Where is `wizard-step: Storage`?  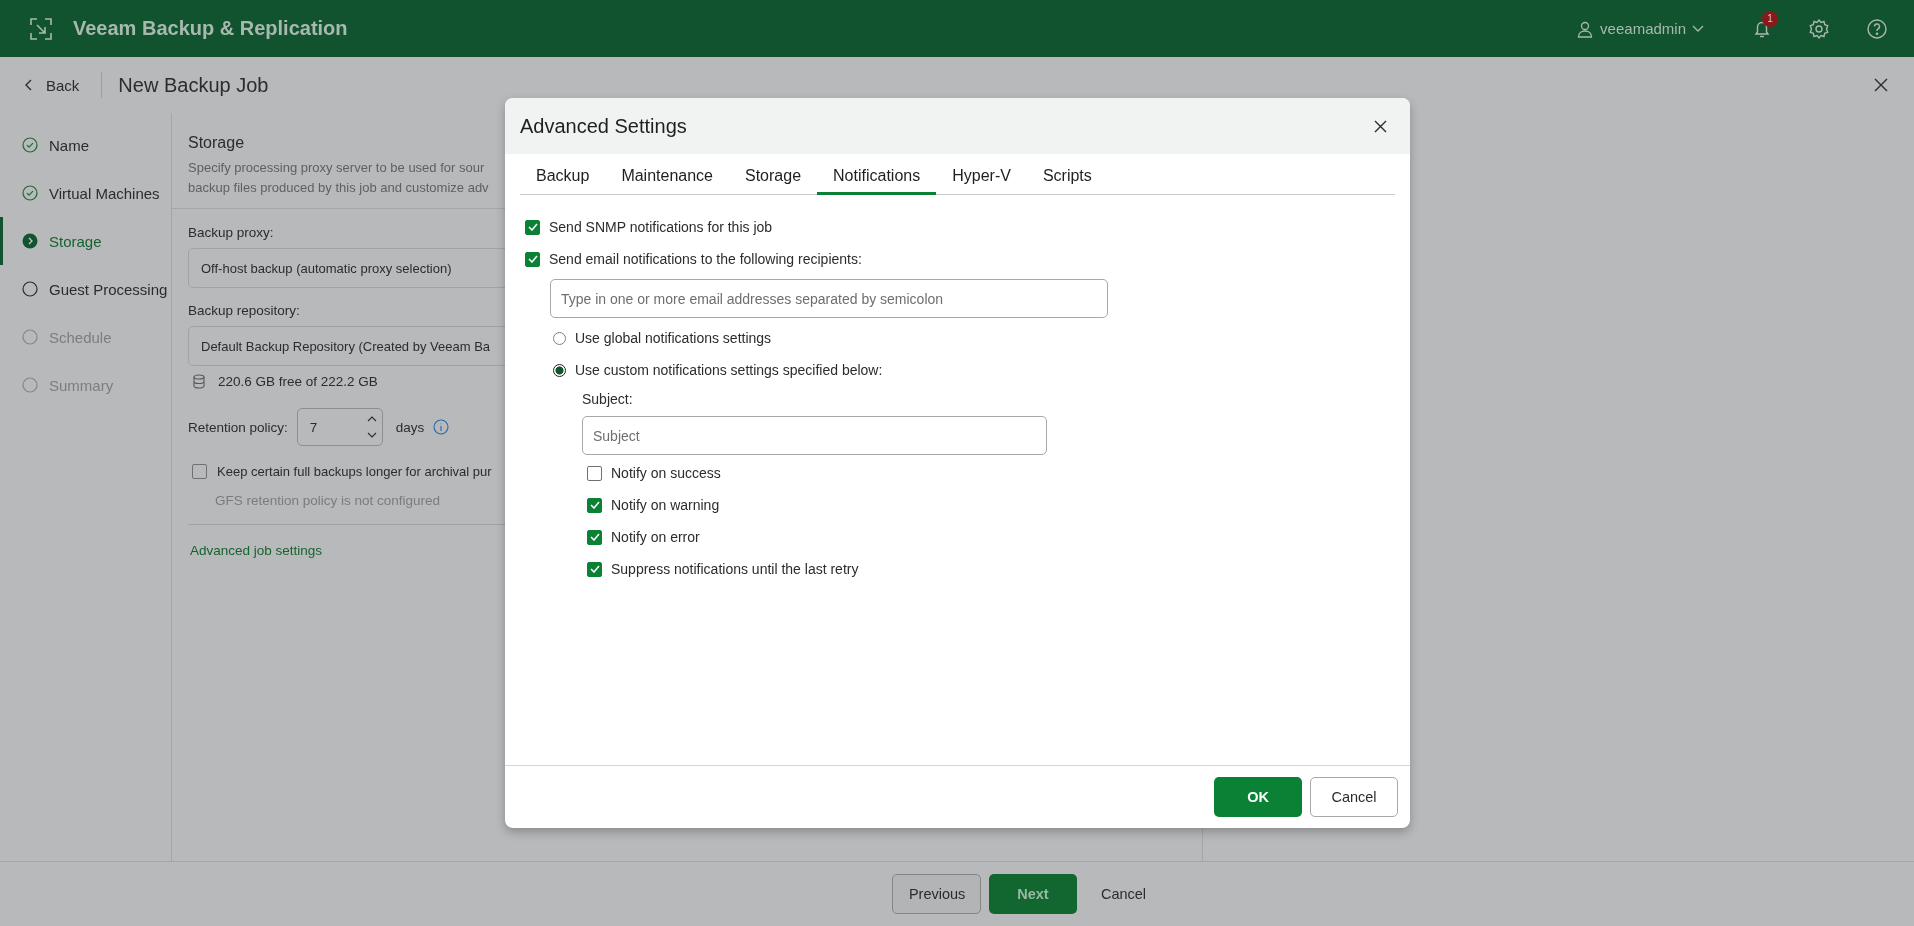 wizard-step: Storage is located at coordinates (85, 241).